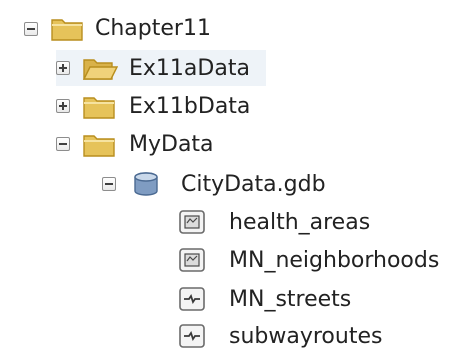 The height and width of the screenshot is (354, 473). Describe the element at coordinates (253, 184) in the screenshot. I see `node-label: CityData.gdb` at that location.